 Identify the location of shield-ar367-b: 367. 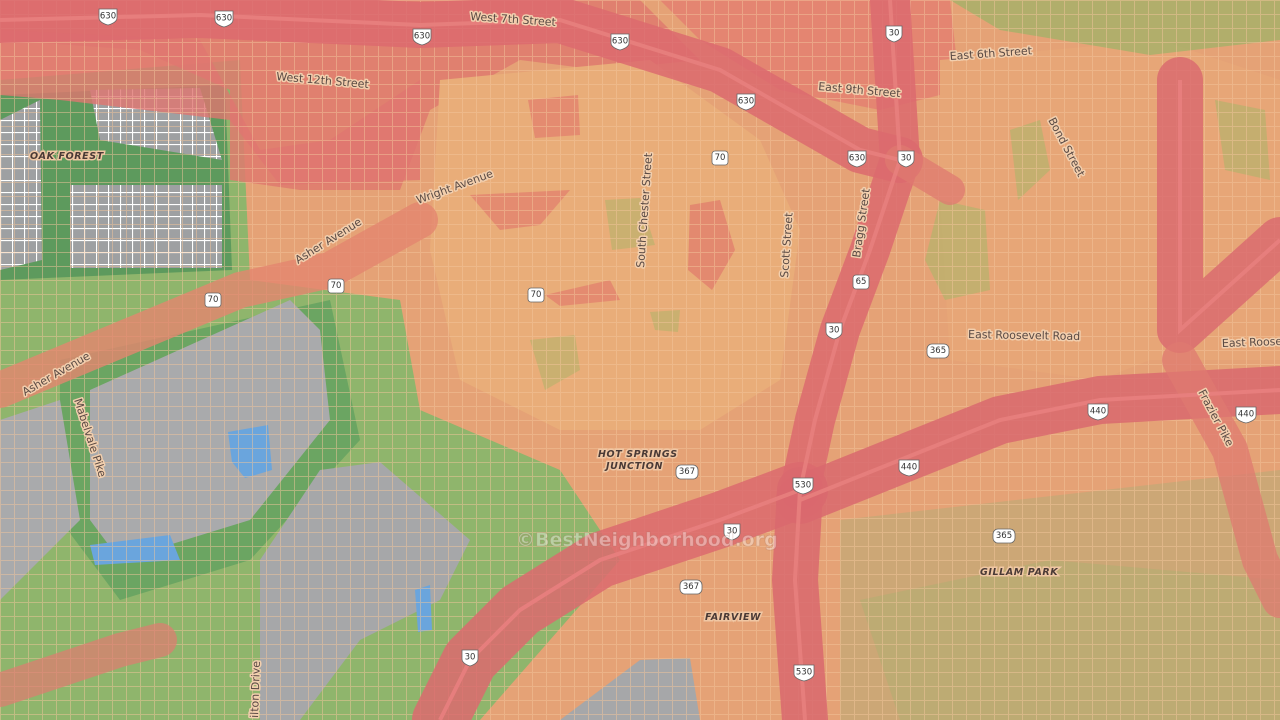
(691, 587).